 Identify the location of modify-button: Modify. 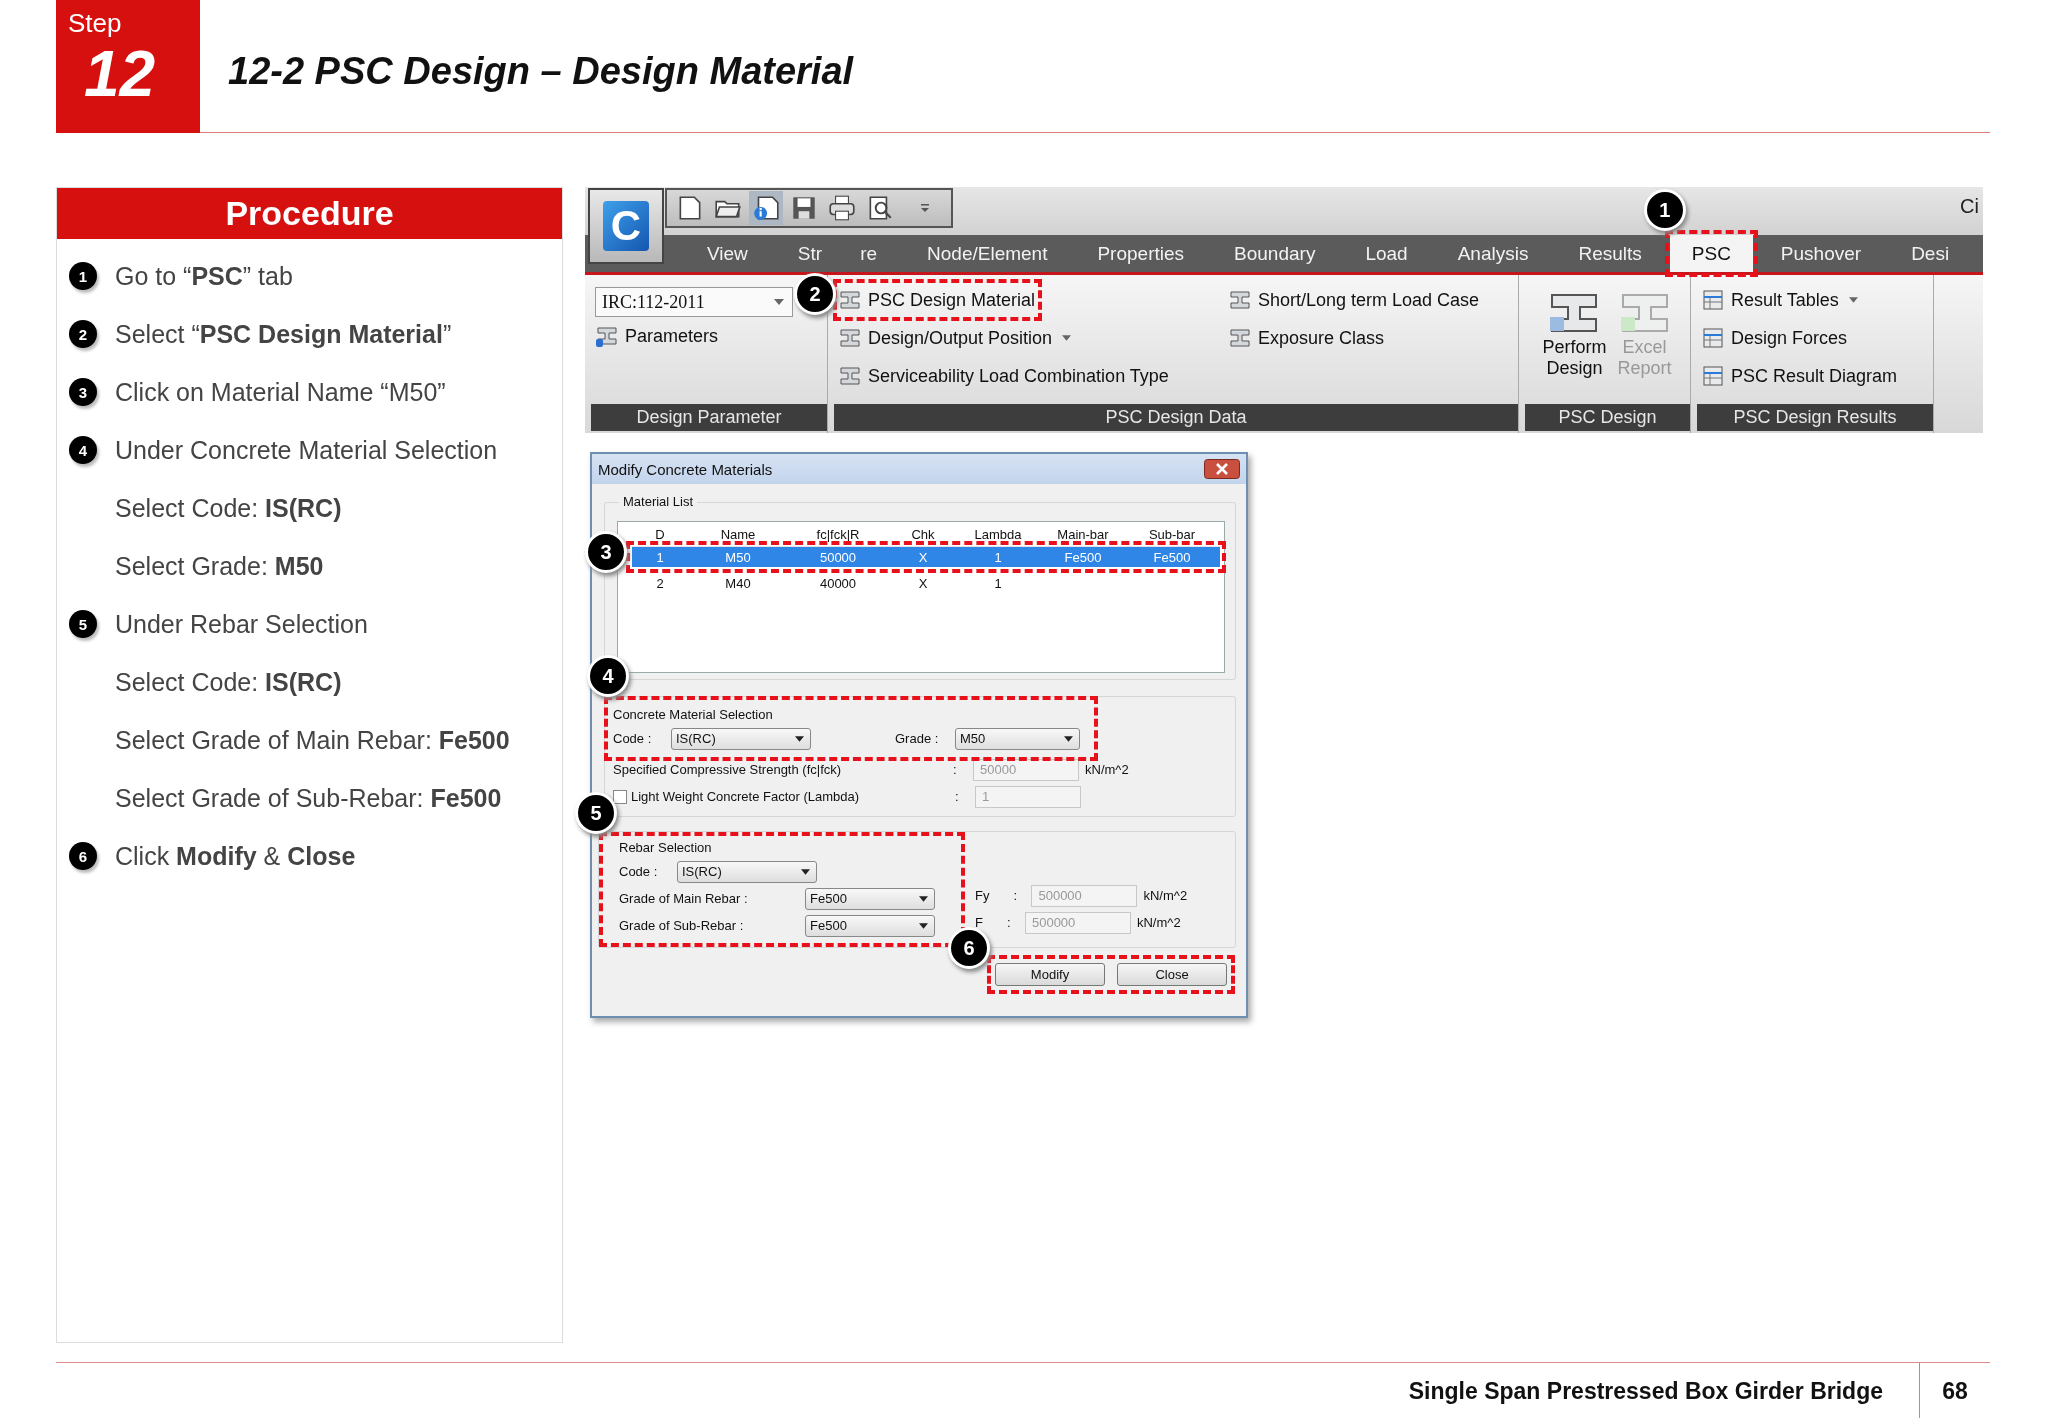
(1050, 974).